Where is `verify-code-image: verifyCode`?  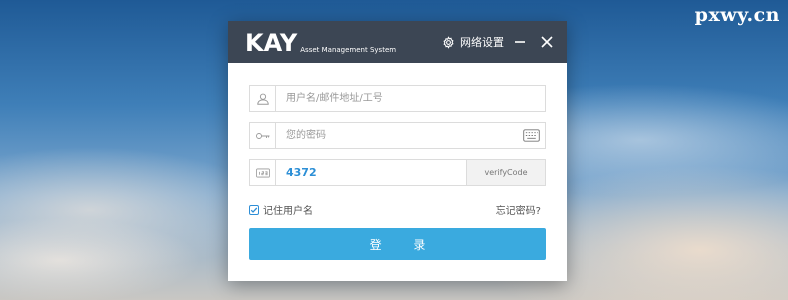
verify-code-image: verifyCode is located at coordinates (505, 172).